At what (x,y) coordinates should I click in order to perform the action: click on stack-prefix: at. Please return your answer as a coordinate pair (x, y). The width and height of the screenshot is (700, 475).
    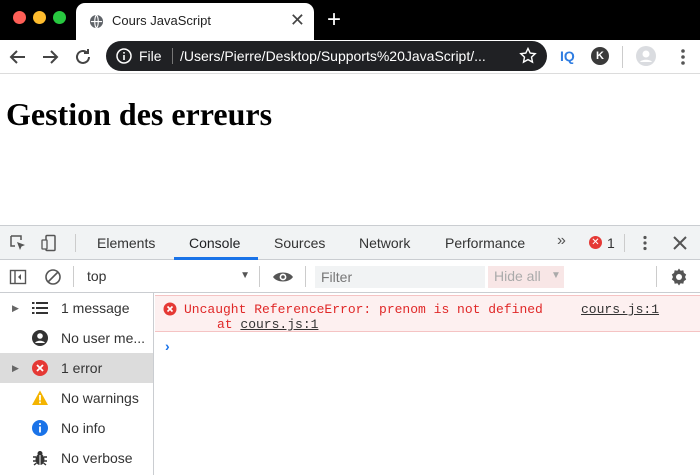
    Looking at the image, I should click on (229, 324).